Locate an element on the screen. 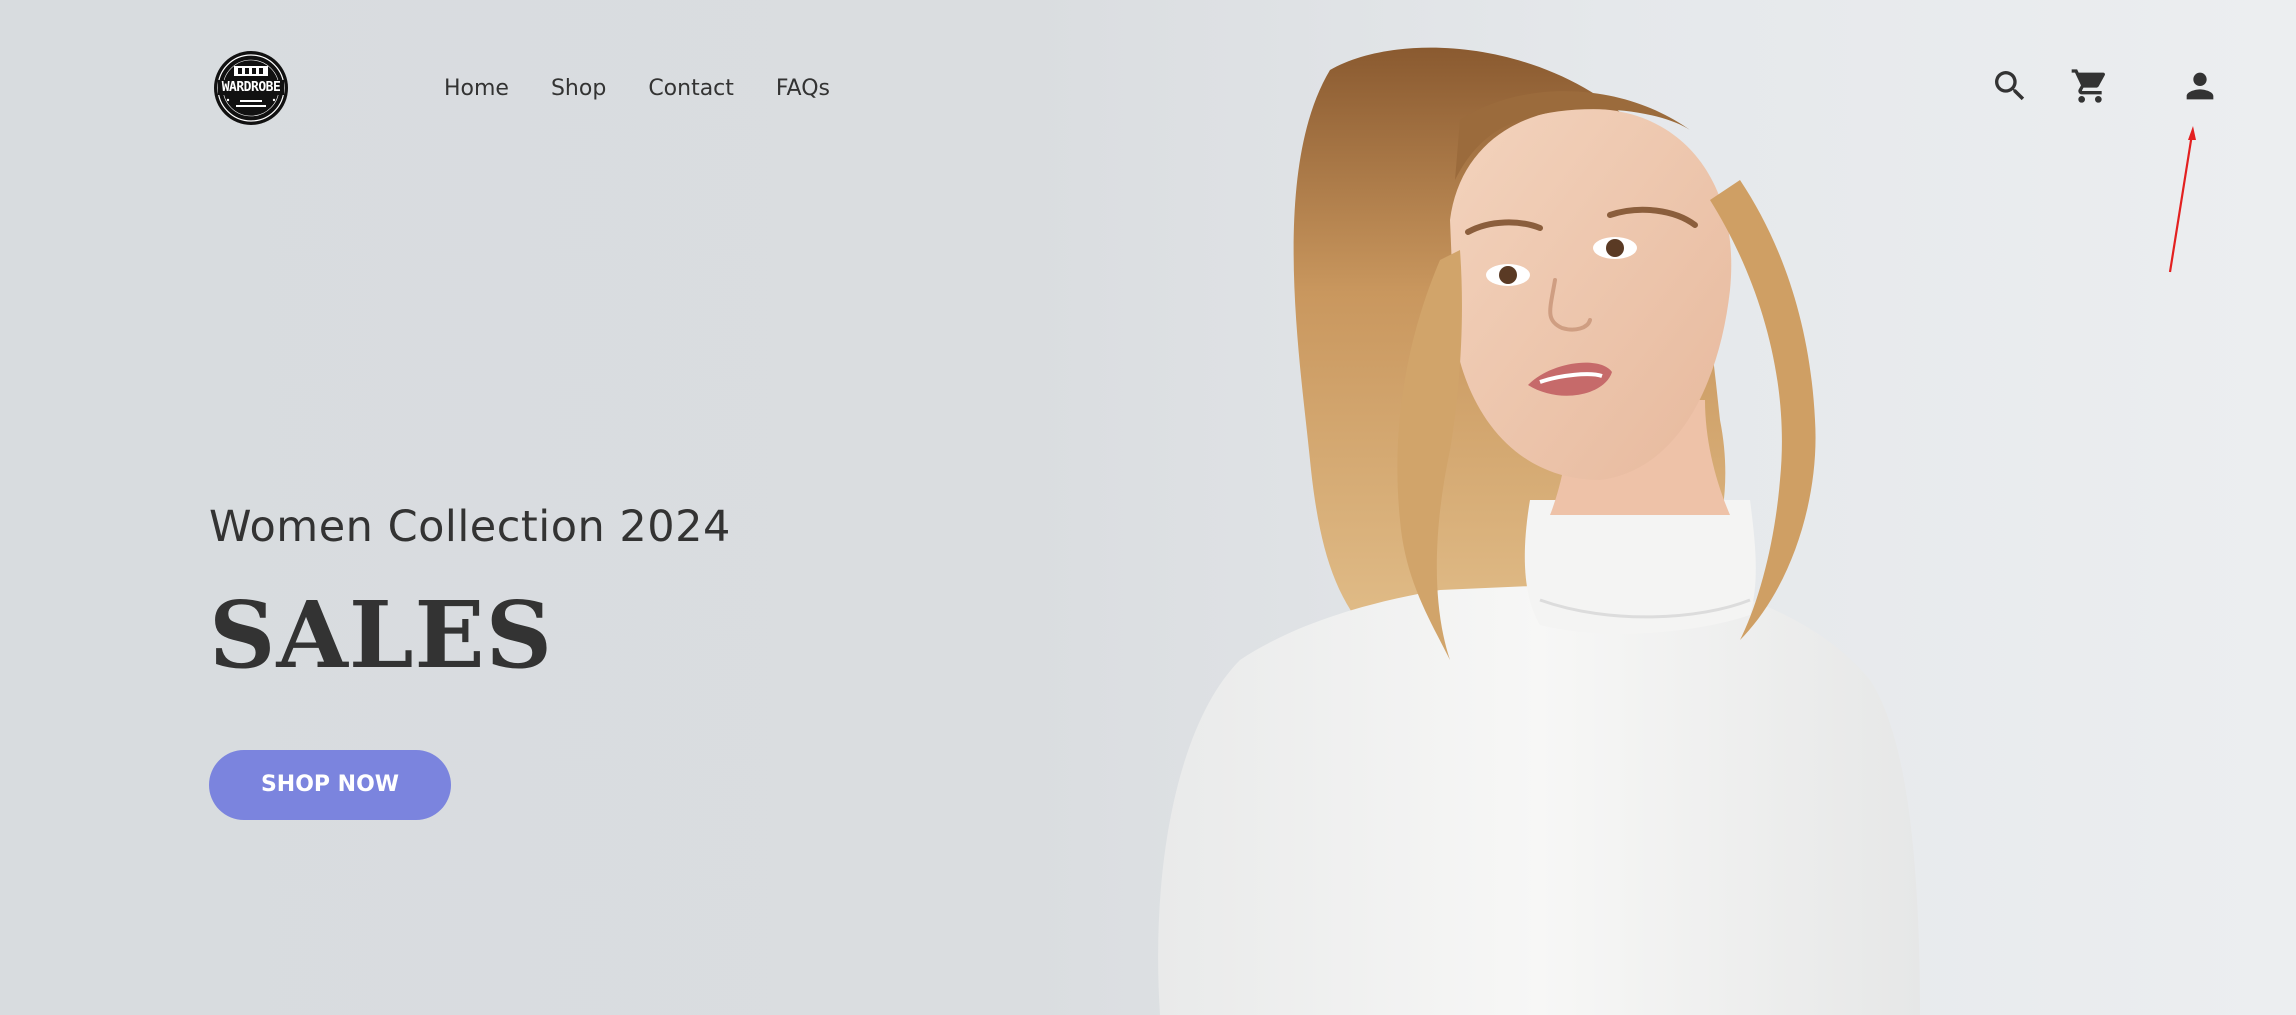 The height and width of the screenshot is (1015, 2296). main-nav: Home Shop Contact FAQs is located at coordinates (658, 89).